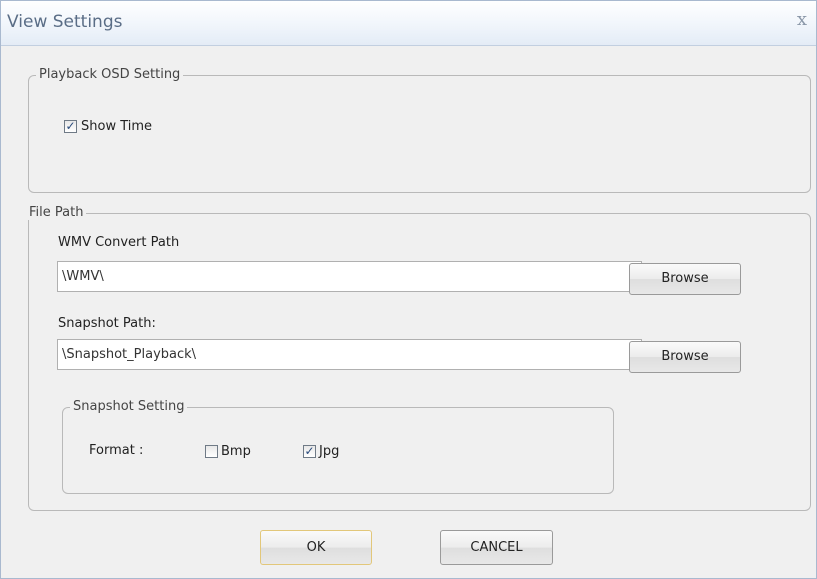 This screenshot has height=579, width=817. I want to click on snapshot-setting-legend: Snapshot Setting, so click(129, 406).